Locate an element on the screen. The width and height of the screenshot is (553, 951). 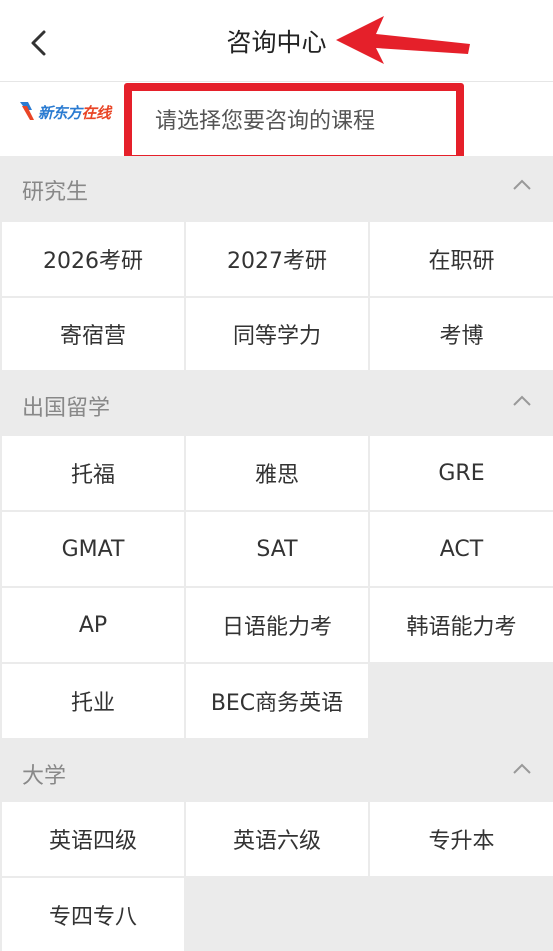
brand-logo-text-a: 新东方 is located at coordinates (60, 113).